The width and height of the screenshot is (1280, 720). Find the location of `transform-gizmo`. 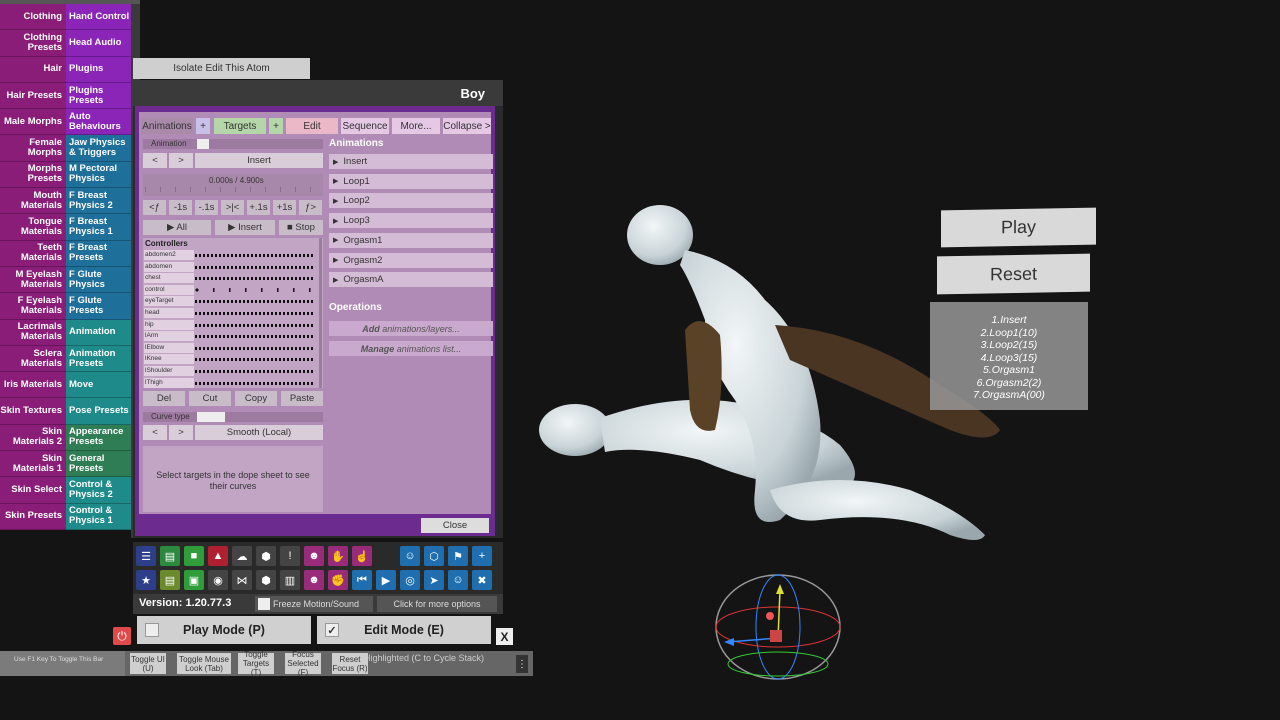

transform-gizmo is located at coordinates (780, 626).